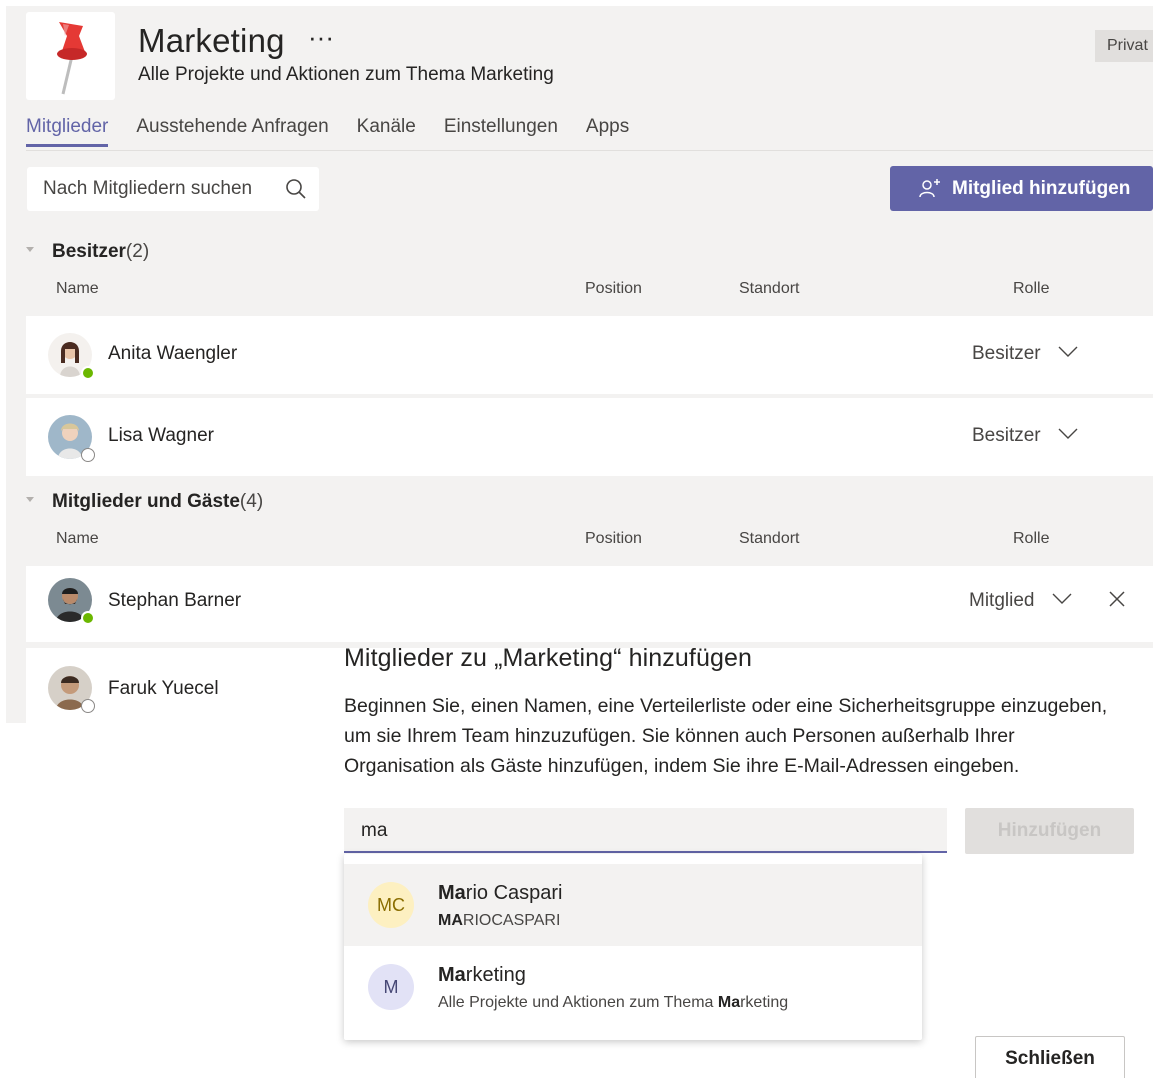 This screenshot has width=1153, height=1078. I want to click on member-name: Stephan Barner, so click(175, 600).